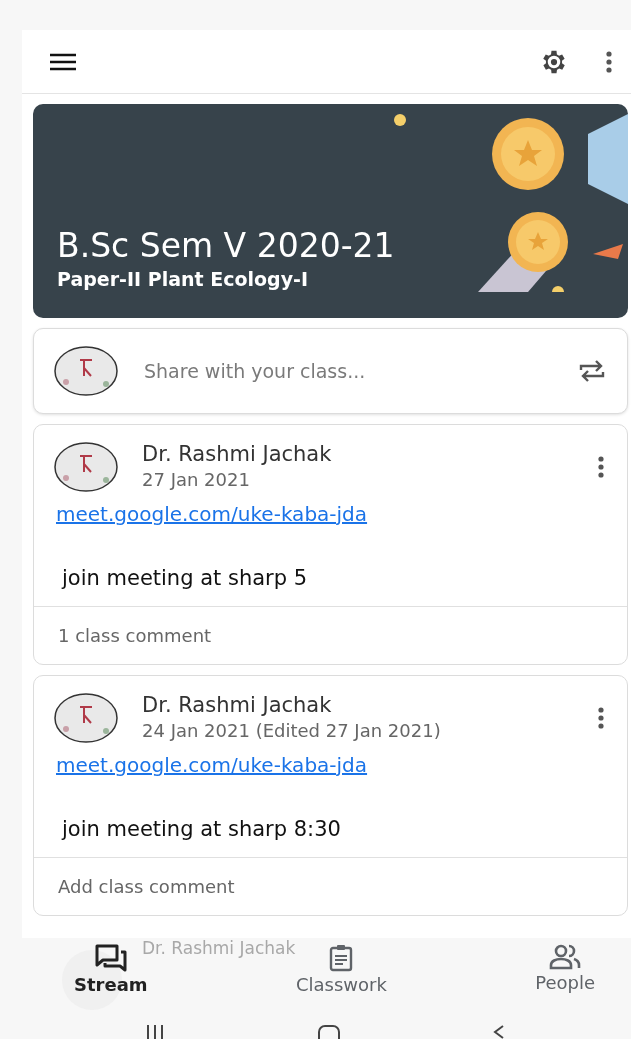  Describe the element at coordinates (226, 246) in the screenshot. I see `class-title: B.Sc Sem V 2020-21` at that location.